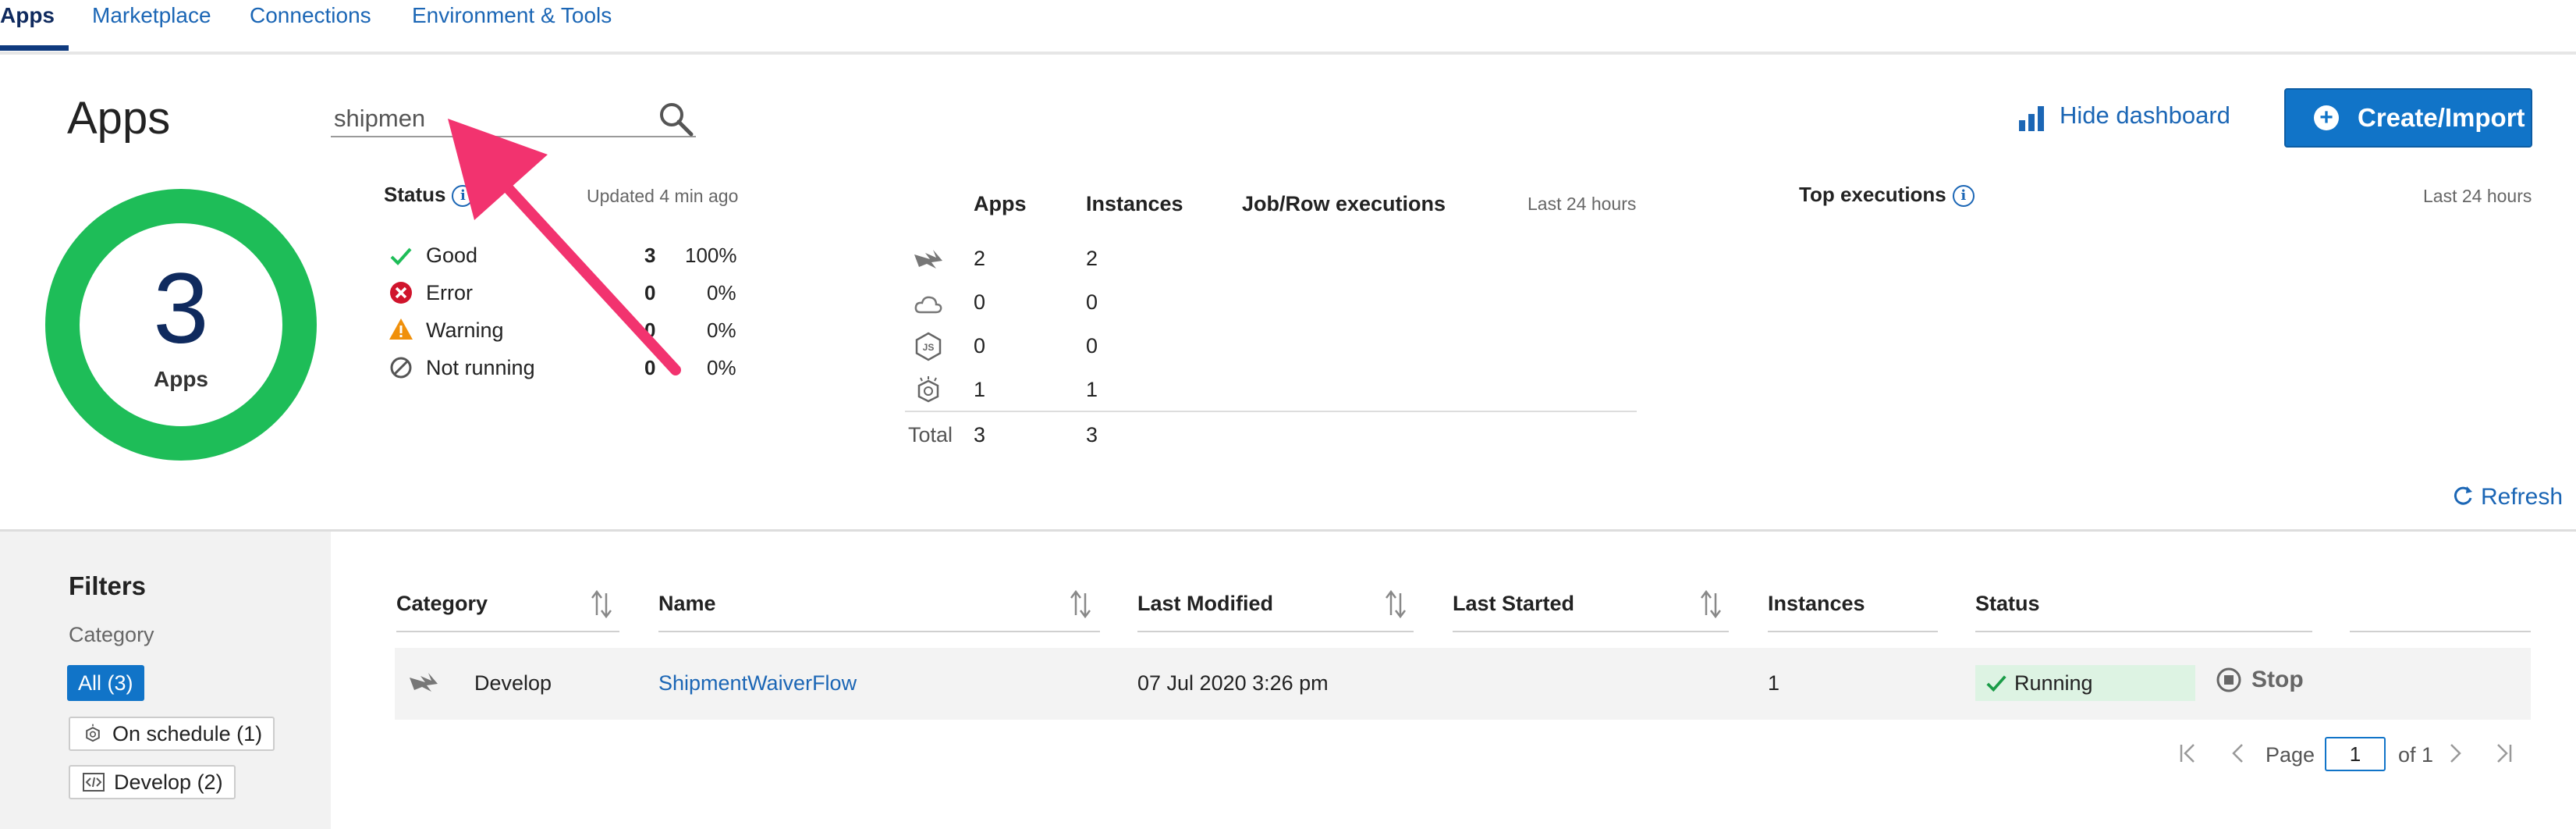 This screenshot has width=2576, height=829. Describe the element at coordinates (512, 16) in the screenshot. I see `tab-environment-tools: Environment & Tools` at that location.